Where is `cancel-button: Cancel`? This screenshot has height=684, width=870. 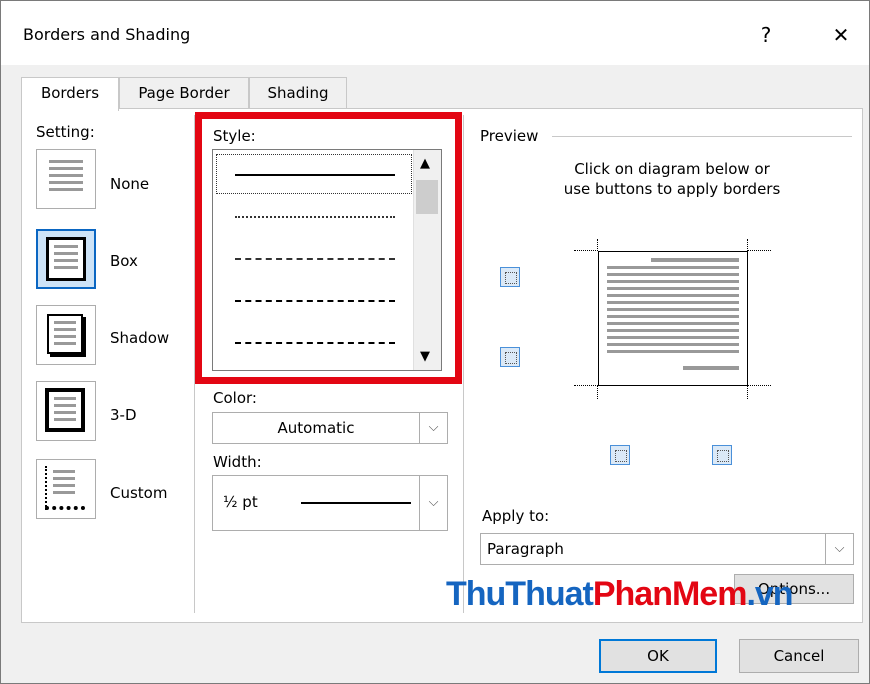
cancel-button: Cancel is located at coordinates (799, 656).